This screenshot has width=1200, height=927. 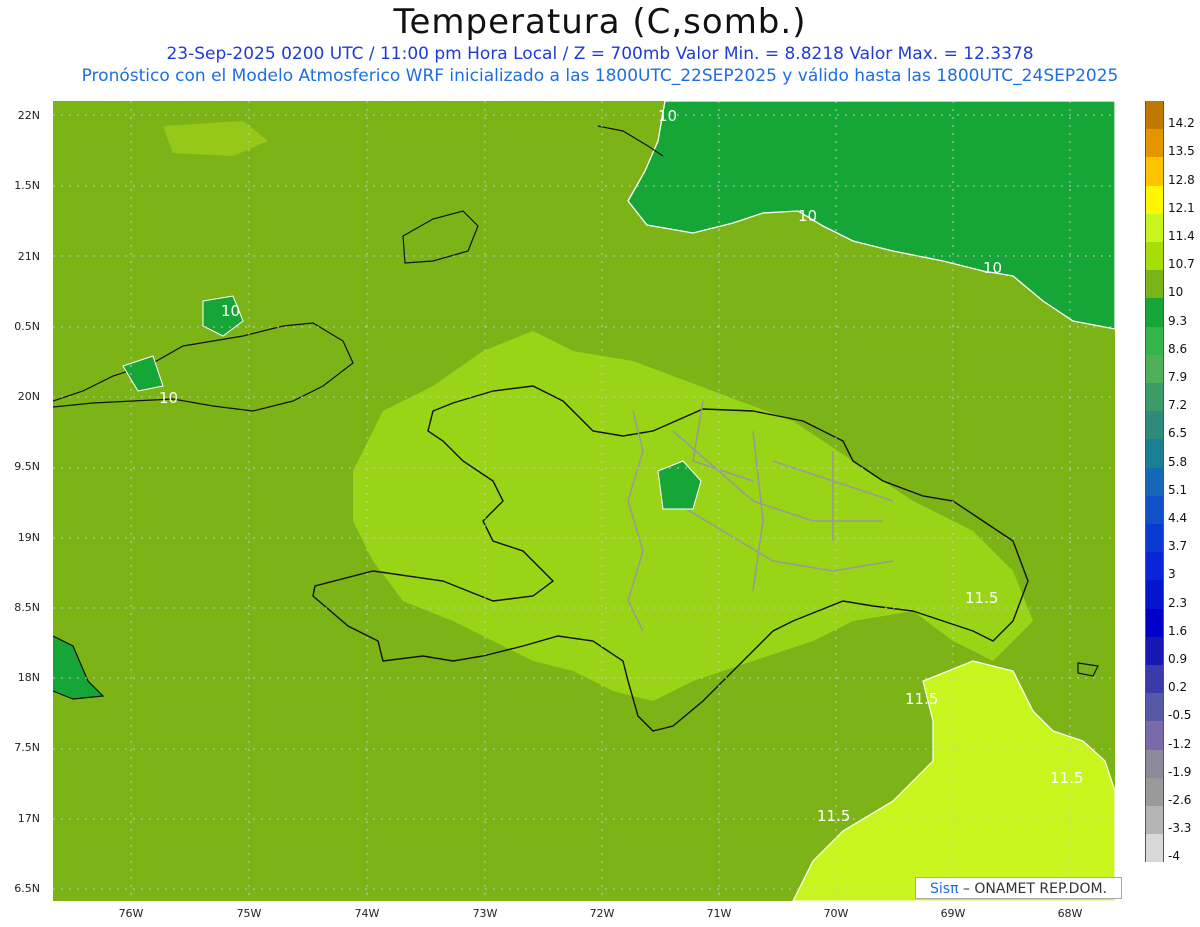 I want to click on colorbar-label: 10.7, so click(x=1181, y=264).